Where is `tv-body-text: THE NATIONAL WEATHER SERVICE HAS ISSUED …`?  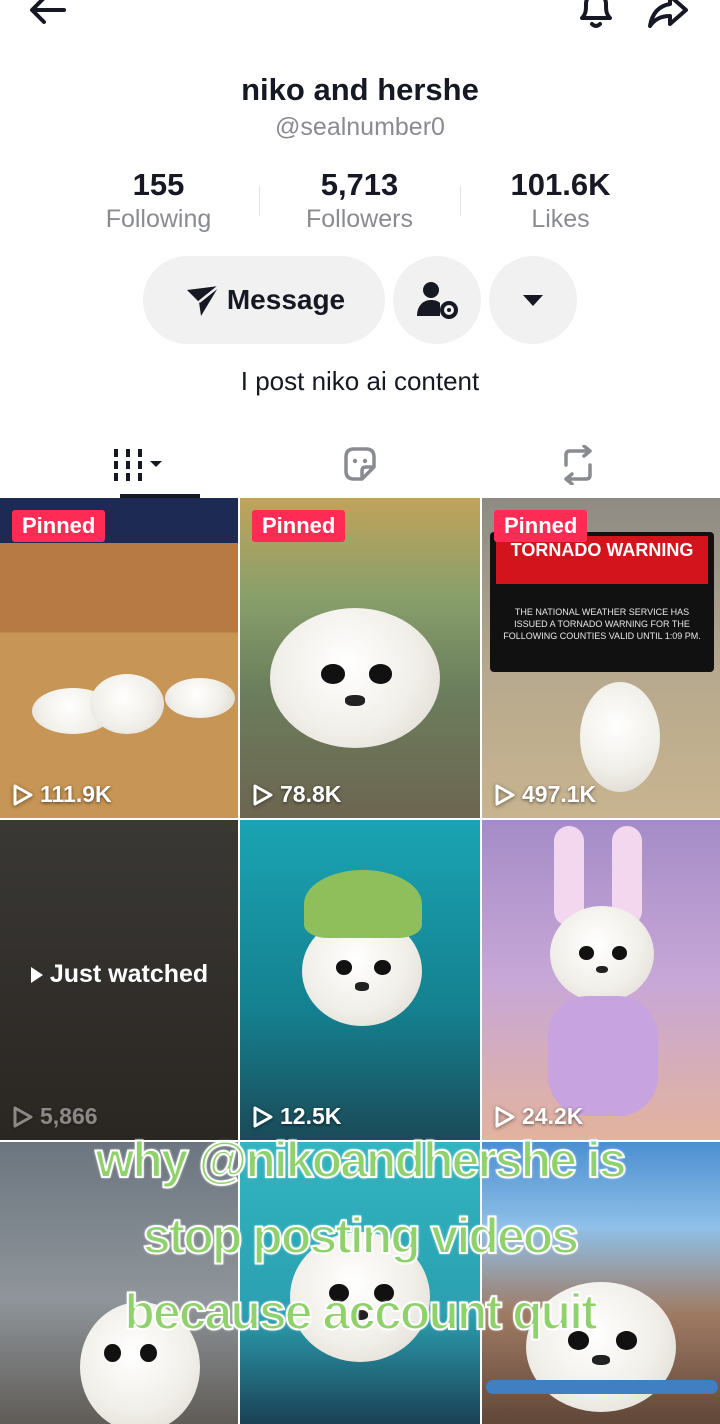 tv-body-text: THE NATIONAL WEATHER SERVICE HAS ISSUED … is located at coordinates (602, 624).